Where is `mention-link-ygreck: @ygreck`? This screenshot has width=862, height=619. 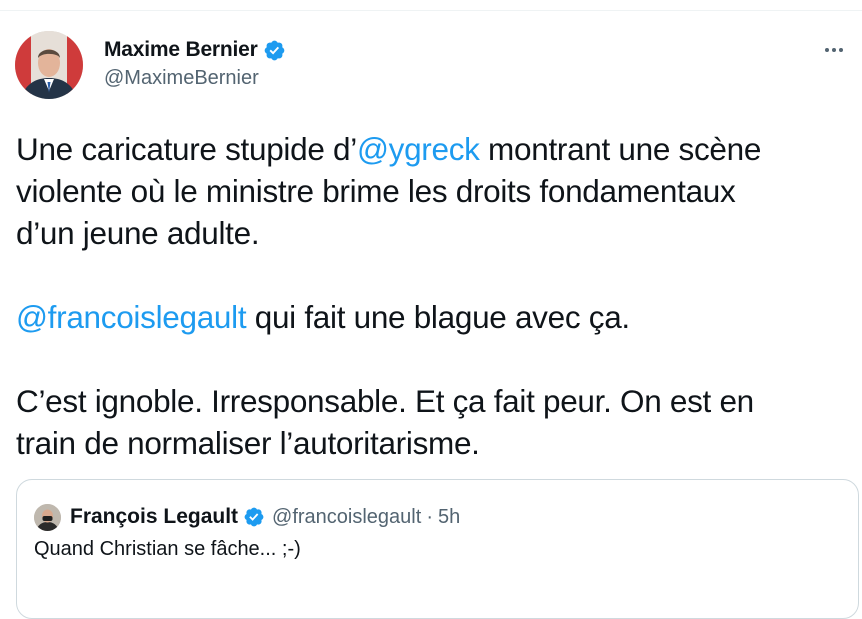
mention-link-ygreck: @ygreck is located at coordinates (418, 149).